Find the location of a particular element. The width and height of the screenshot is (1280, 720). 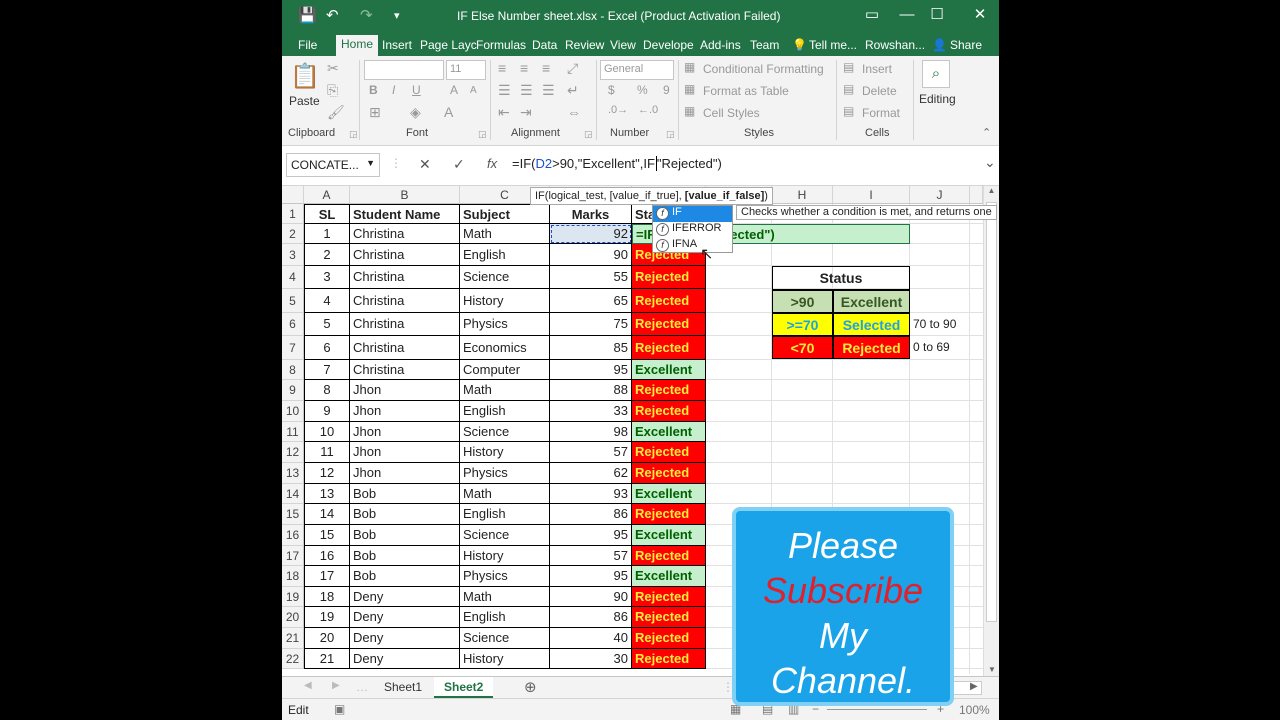

number-launcher-icon: ◲ is located at coordinates (670, 134).